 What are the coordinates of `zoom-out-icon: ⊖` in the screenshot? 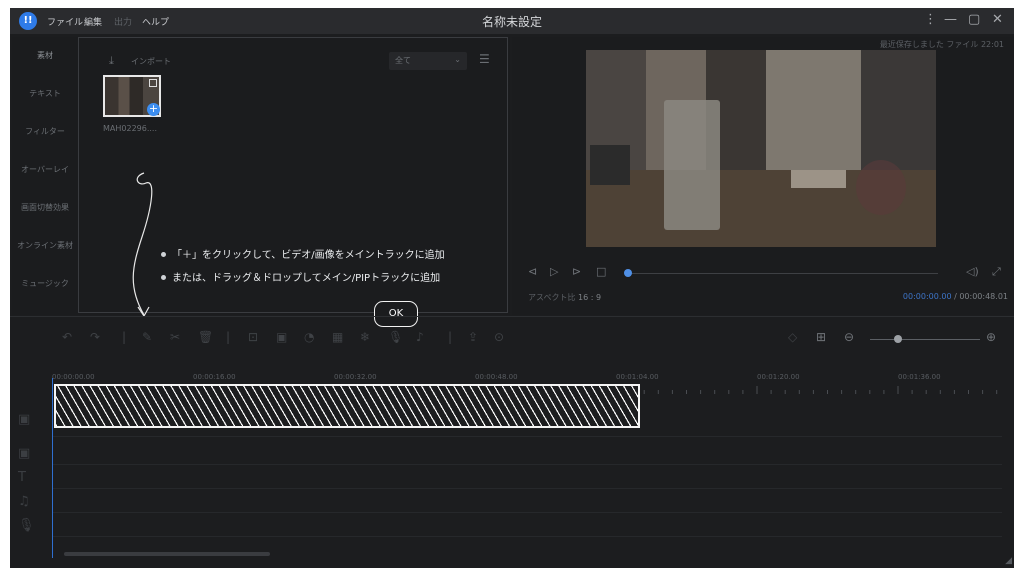 It's located at (849, 337).